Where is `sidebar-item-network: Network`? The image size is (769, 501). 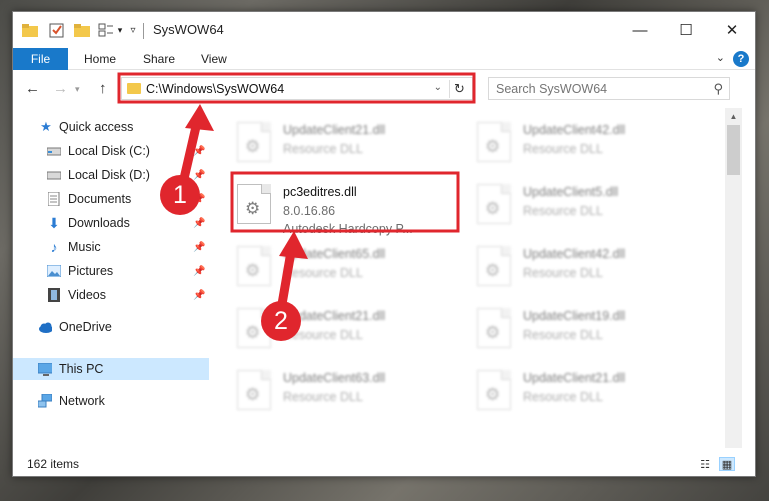
sidebar-item-network: Network is located at coordinates (111, 401).